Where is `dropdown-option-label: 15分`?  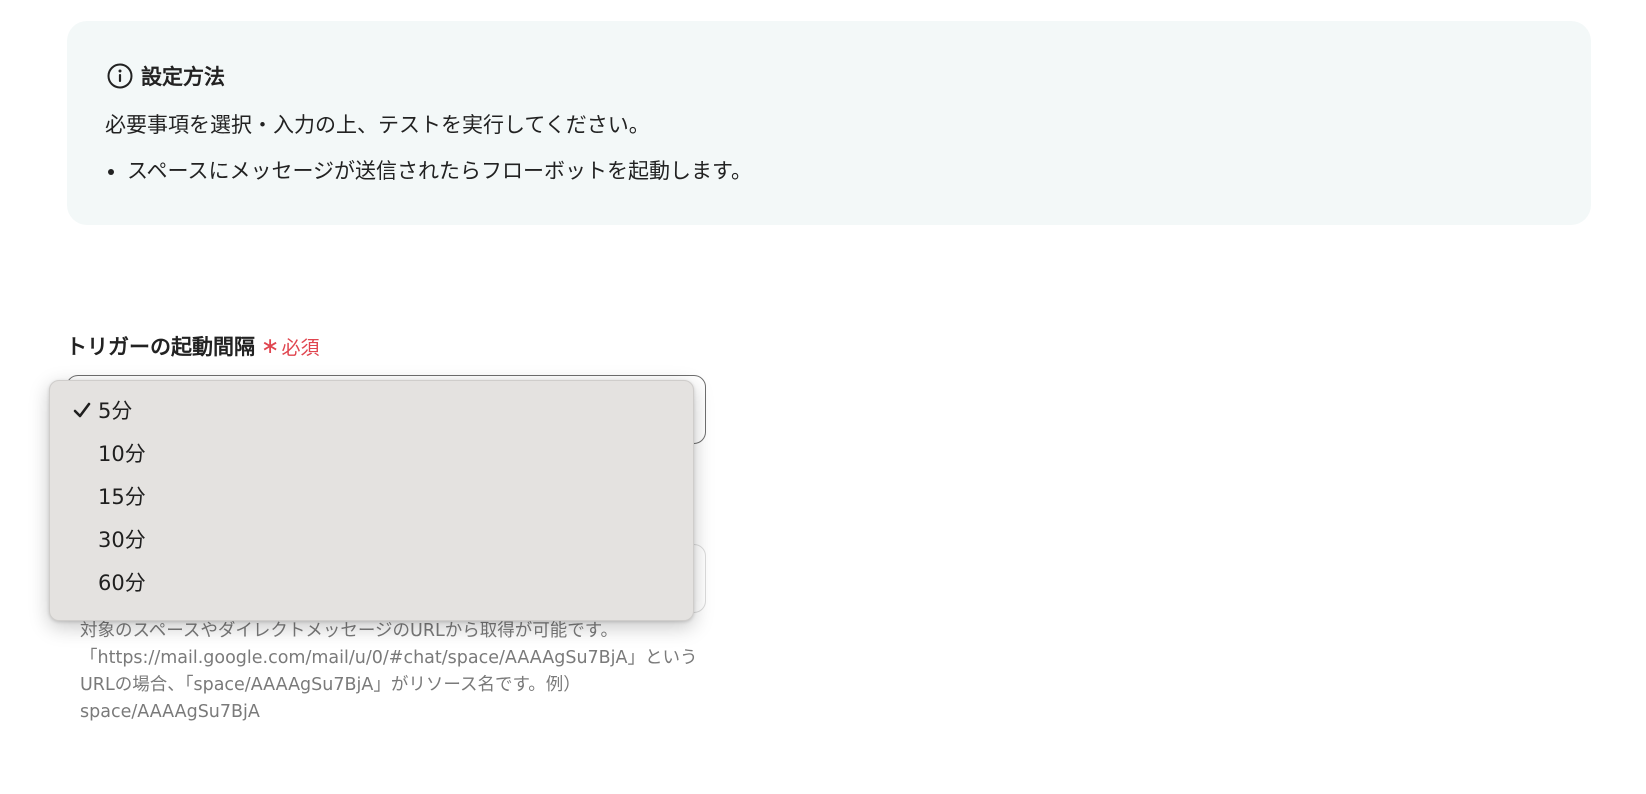
dropdown-option-label: 15分 is located at coordinates (122, 497).